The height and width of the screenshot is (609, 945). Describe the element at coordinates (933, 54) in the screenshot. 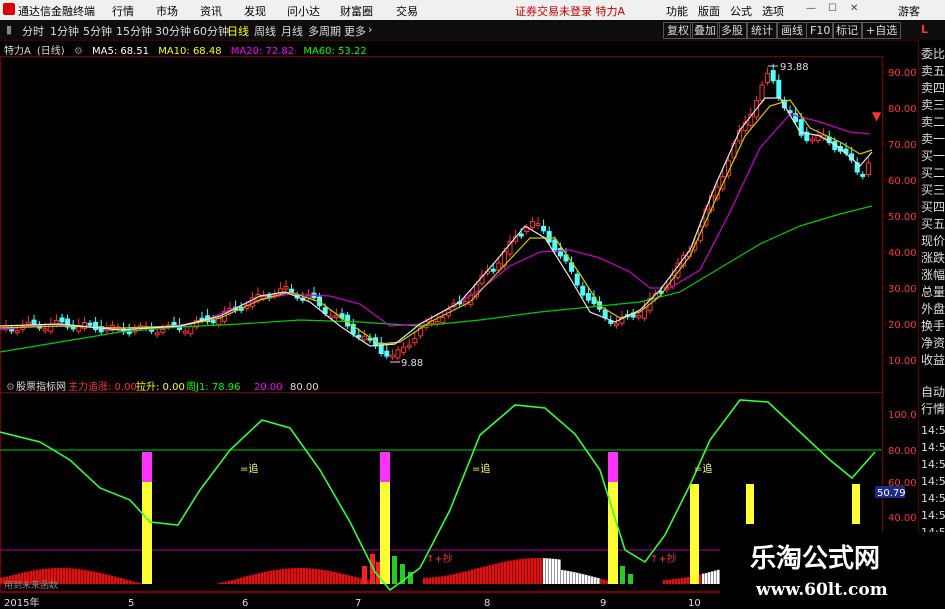

I see `sidebar-label: 委比` at that location.